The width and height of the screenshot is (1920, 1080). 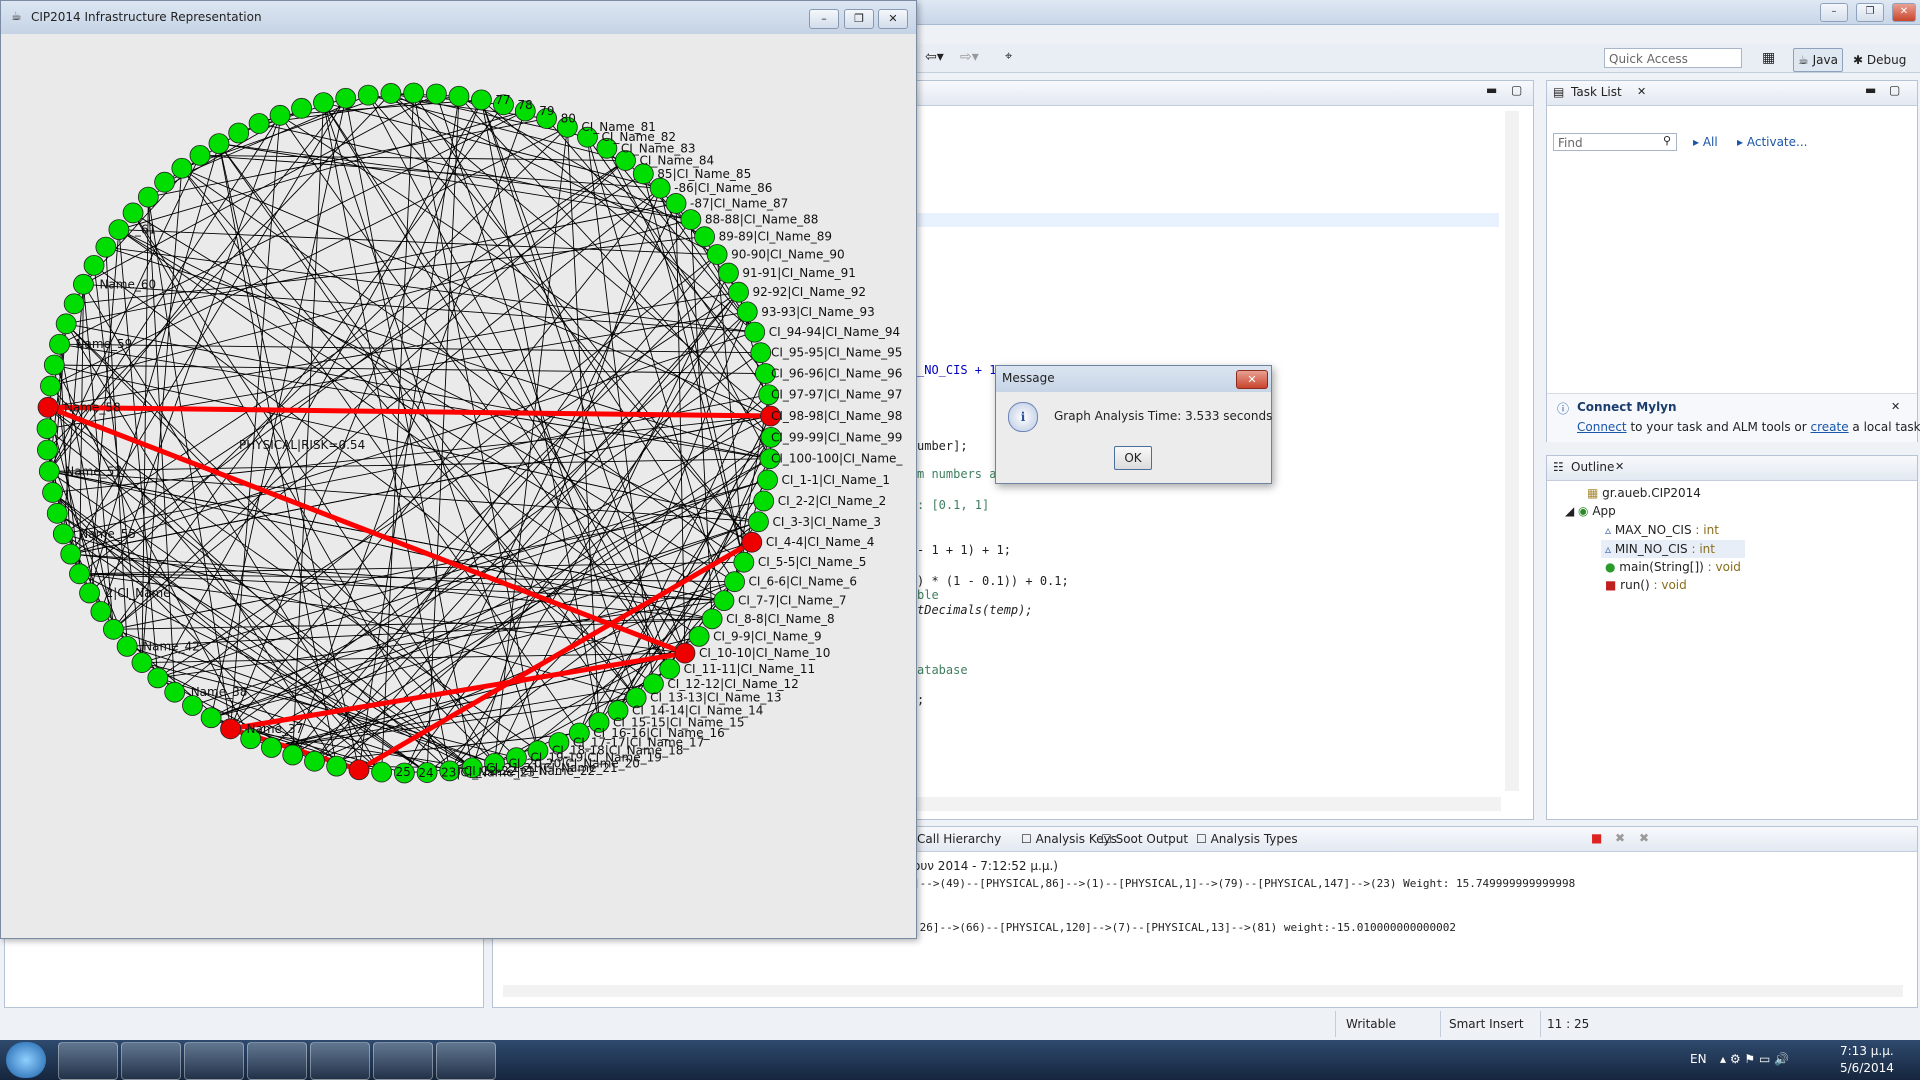 What do you see at coordinates (934, 57) in the screenshot?
I see `back-icon: ⇦▾` at bounding box center [934, 57].